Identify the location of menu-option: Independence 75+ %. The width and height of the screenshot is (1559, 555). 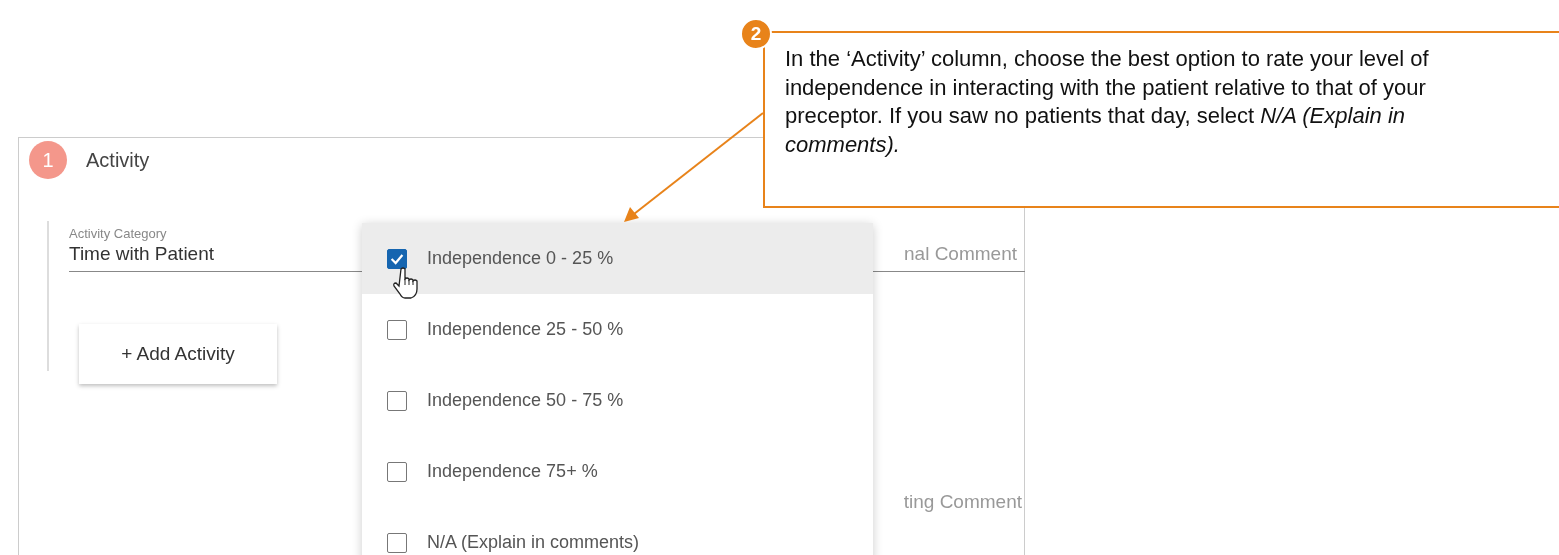
(617, 471).